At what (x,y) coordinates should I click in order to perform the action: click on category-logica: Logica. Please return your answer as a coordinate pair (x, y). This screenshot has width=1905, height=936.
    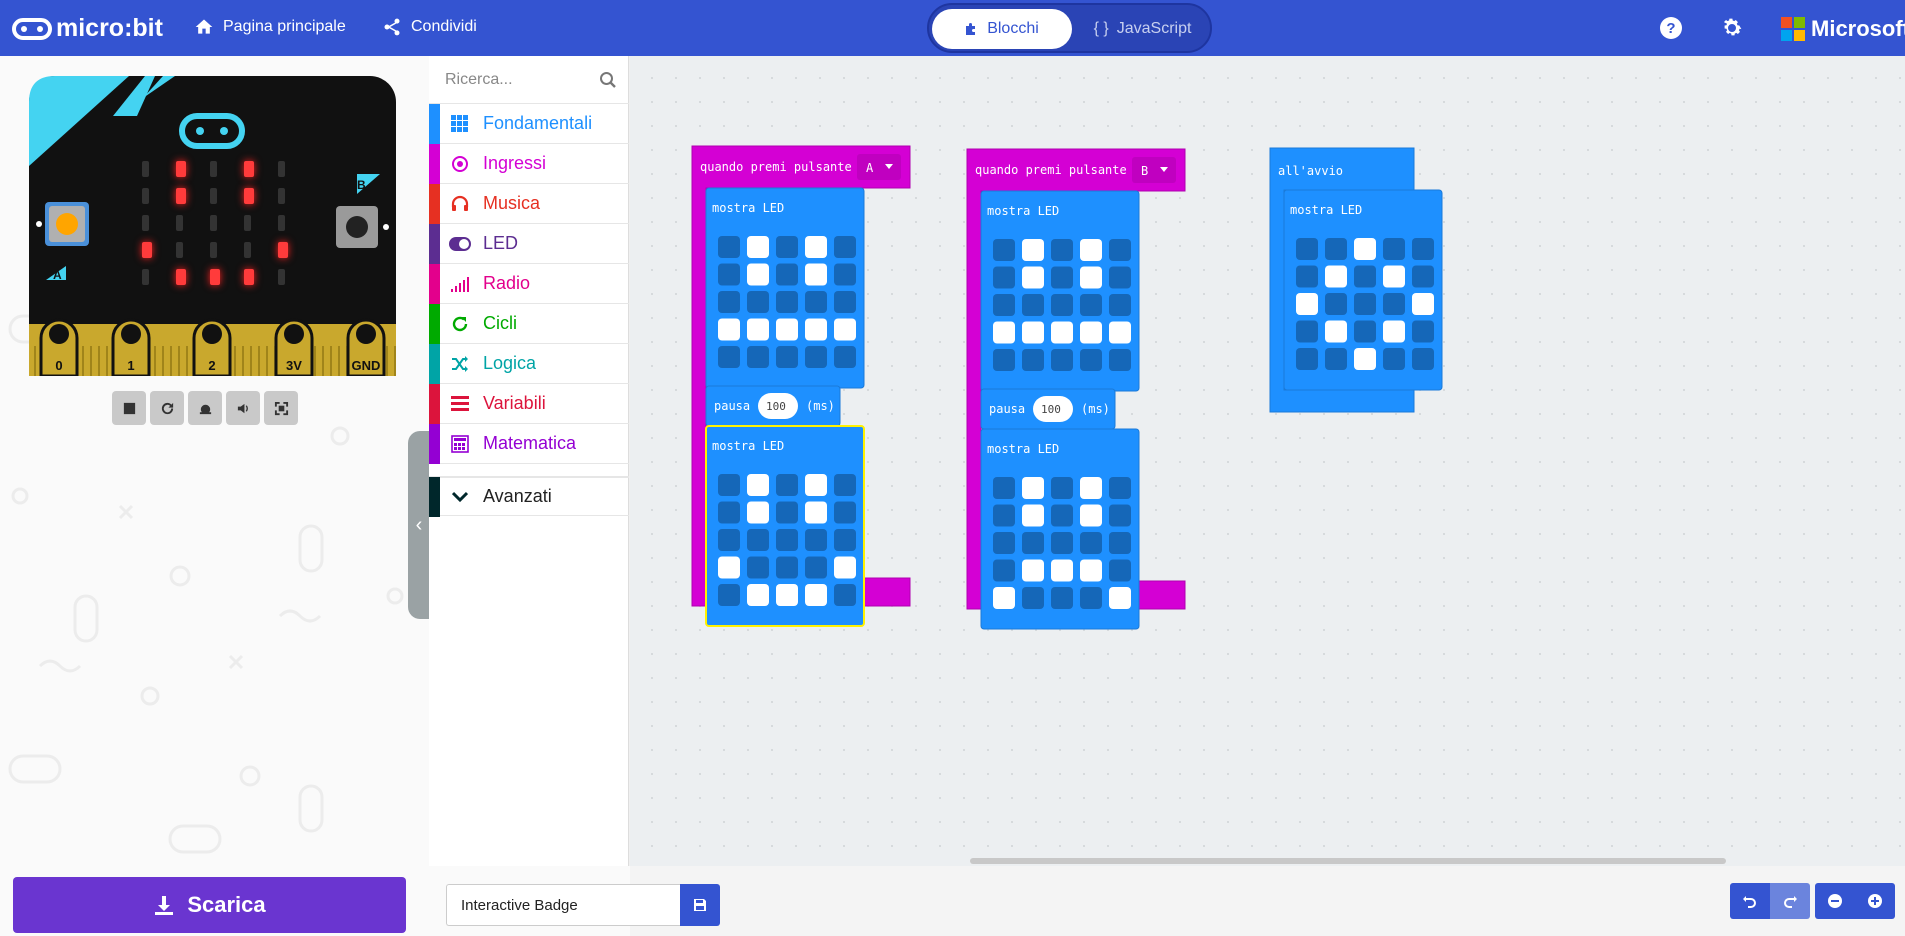
    Looking at the image, I should click on (529, 363).